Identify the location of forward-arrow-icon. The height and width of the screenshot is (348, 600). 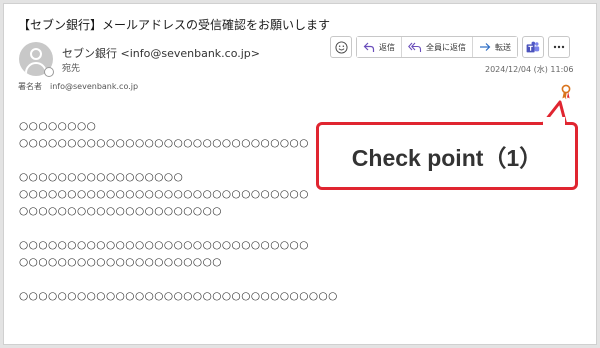
(485, 47).